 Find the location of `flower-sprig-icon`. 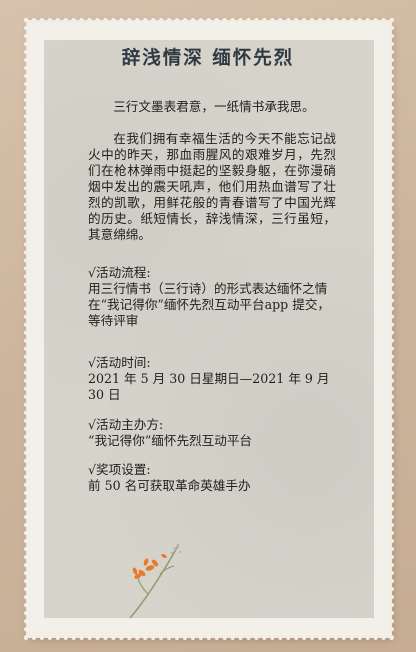

flower-sprig-icon is located at coordinates (155, 581).